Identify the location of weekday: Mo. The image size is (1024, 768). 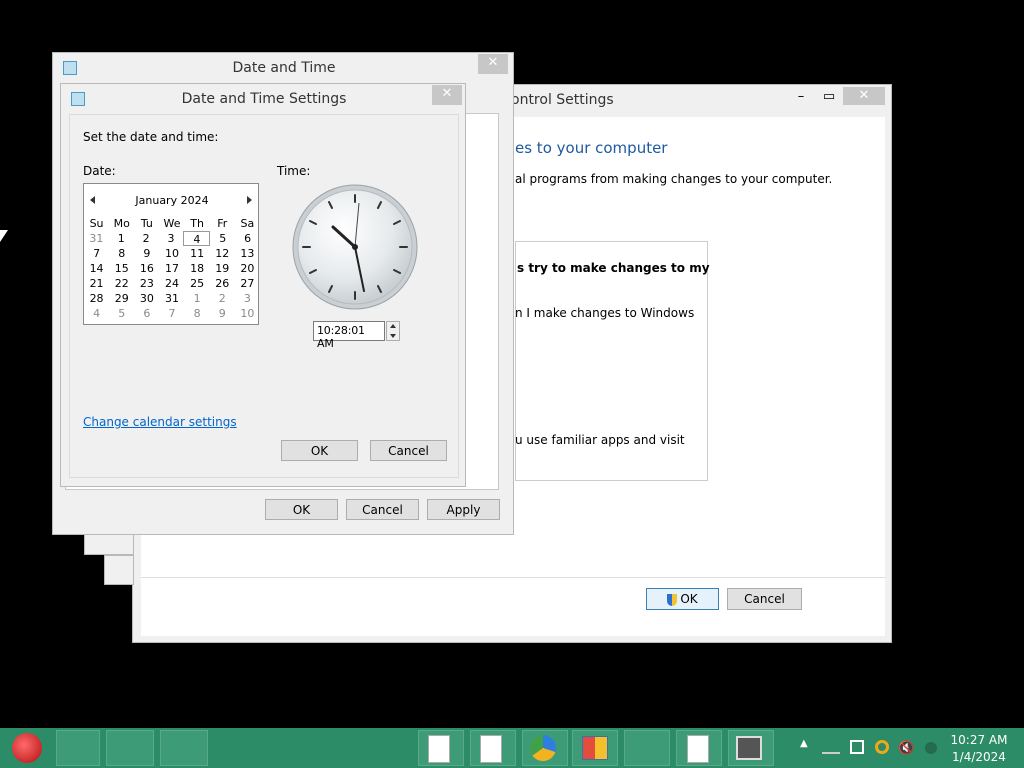
(121, 223).